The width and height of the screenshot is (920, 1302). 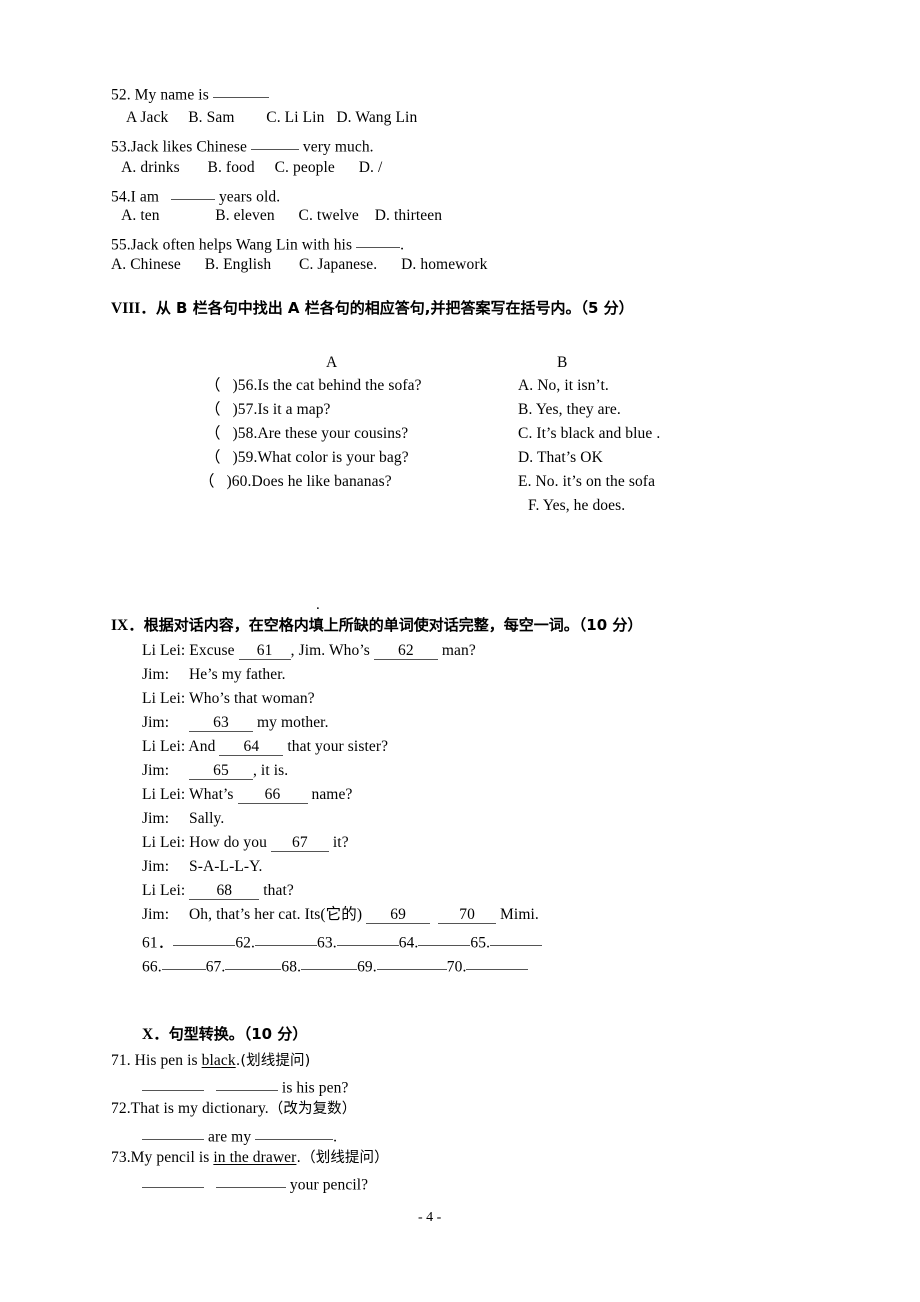 What do you see at coordinates (257, 243) in the screenshot?
I see `question-55-stem: 55.Jack often helps Wang Lin with his .` at bounding box center [257, 243].